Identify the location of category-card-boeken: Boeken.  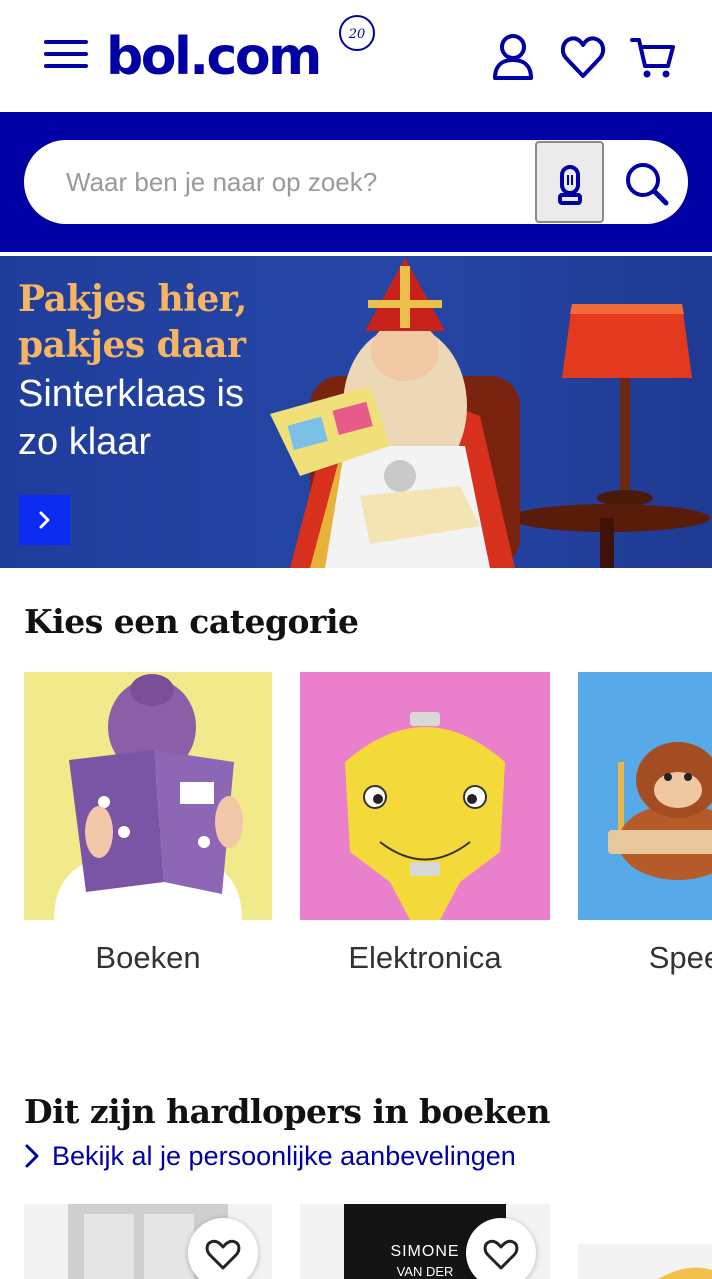
(148, 832).